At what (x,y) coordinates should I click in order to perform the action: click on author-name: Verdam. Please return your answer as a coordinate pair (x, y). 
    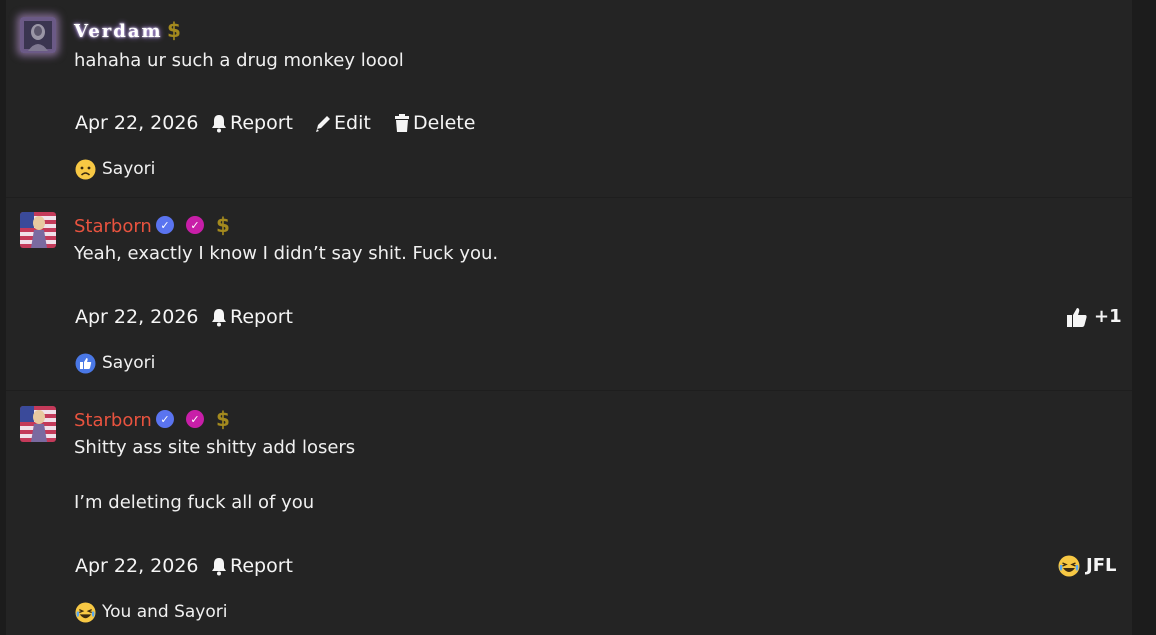
    Looking at the image, I should click on (118, 32).